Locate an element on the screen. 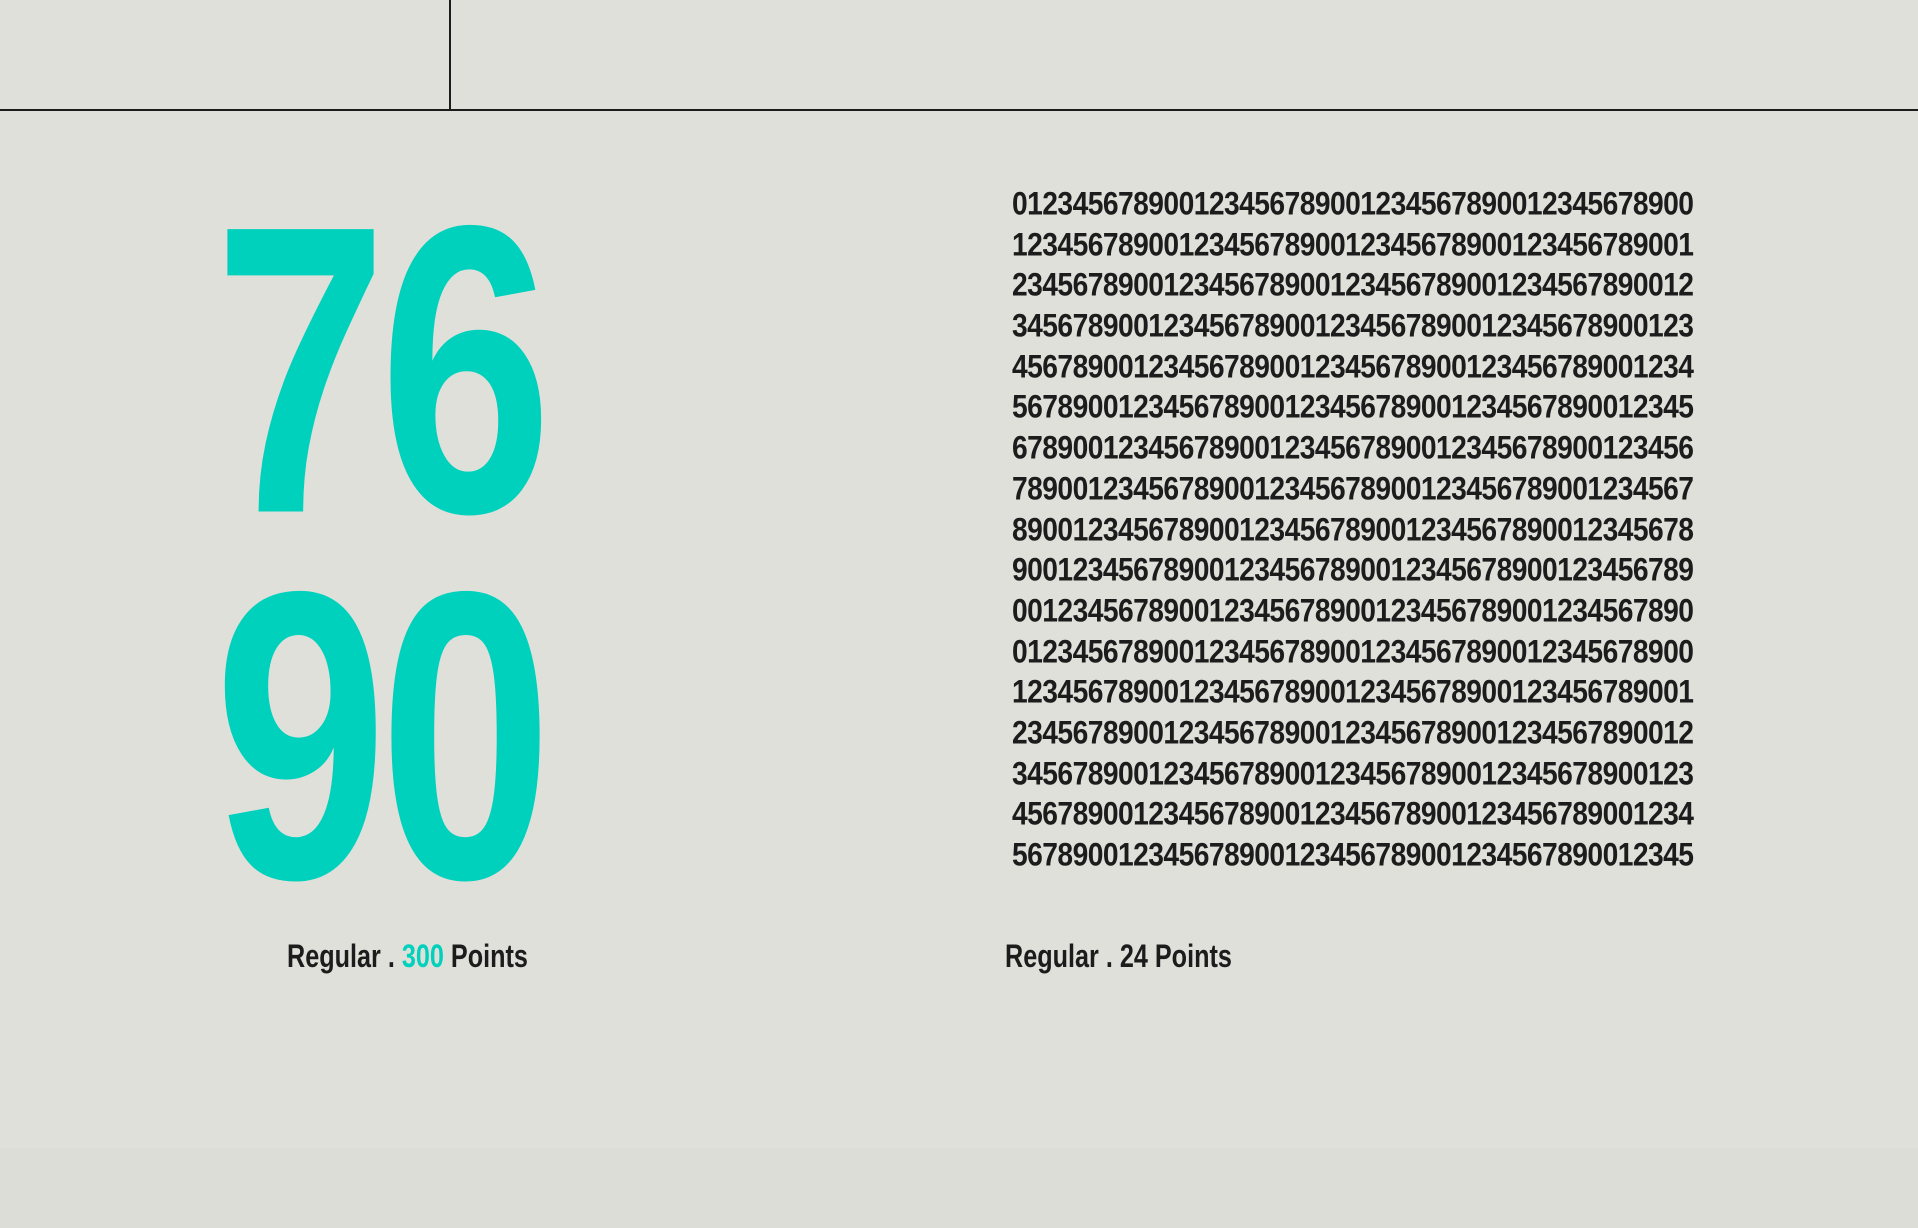 The height and width of the screenshot is (1228, 1918). label-size: 24 is located at coordinates (1133, 956).